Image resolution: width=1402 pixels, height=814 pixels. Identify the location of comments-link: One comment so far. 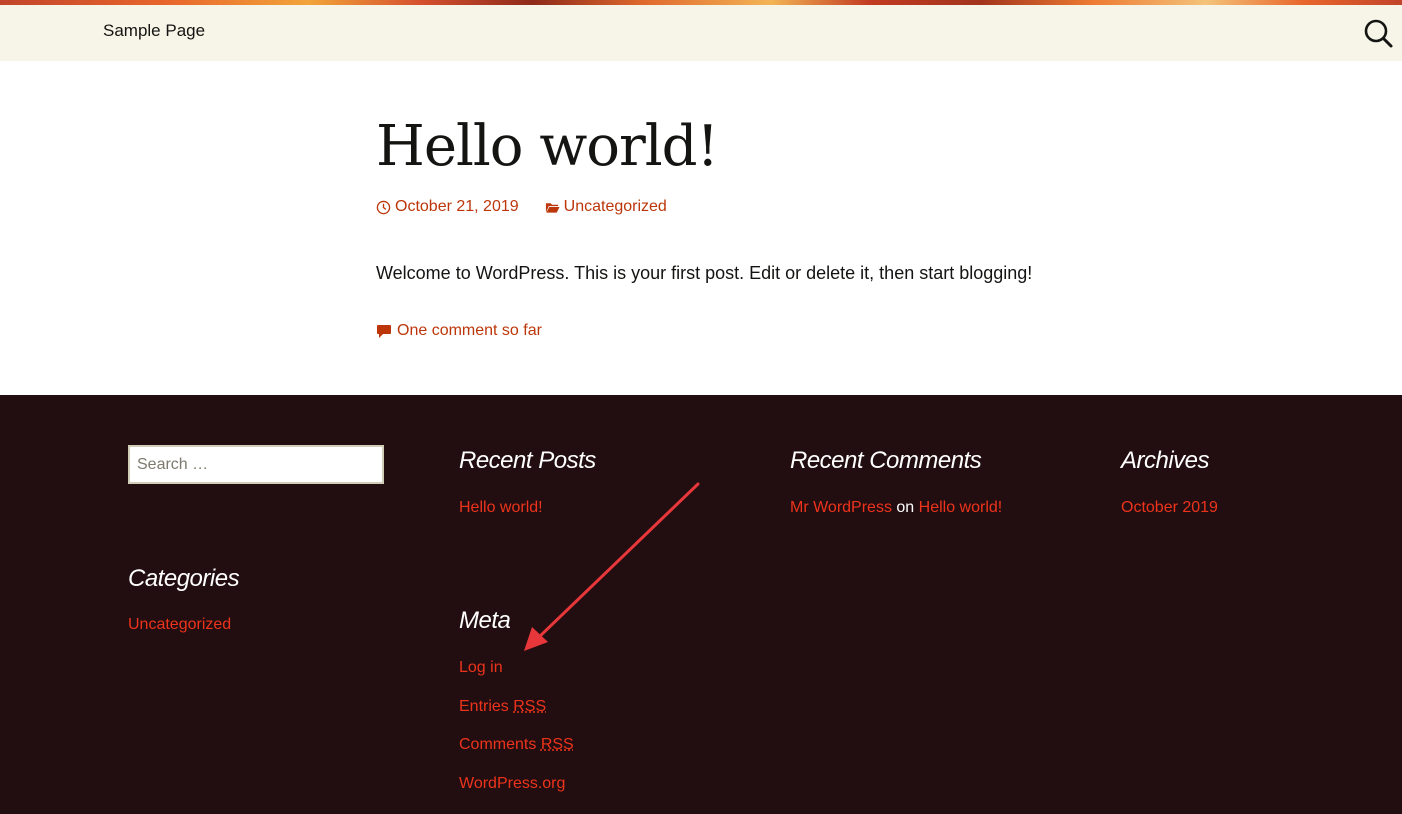
(459, 331).